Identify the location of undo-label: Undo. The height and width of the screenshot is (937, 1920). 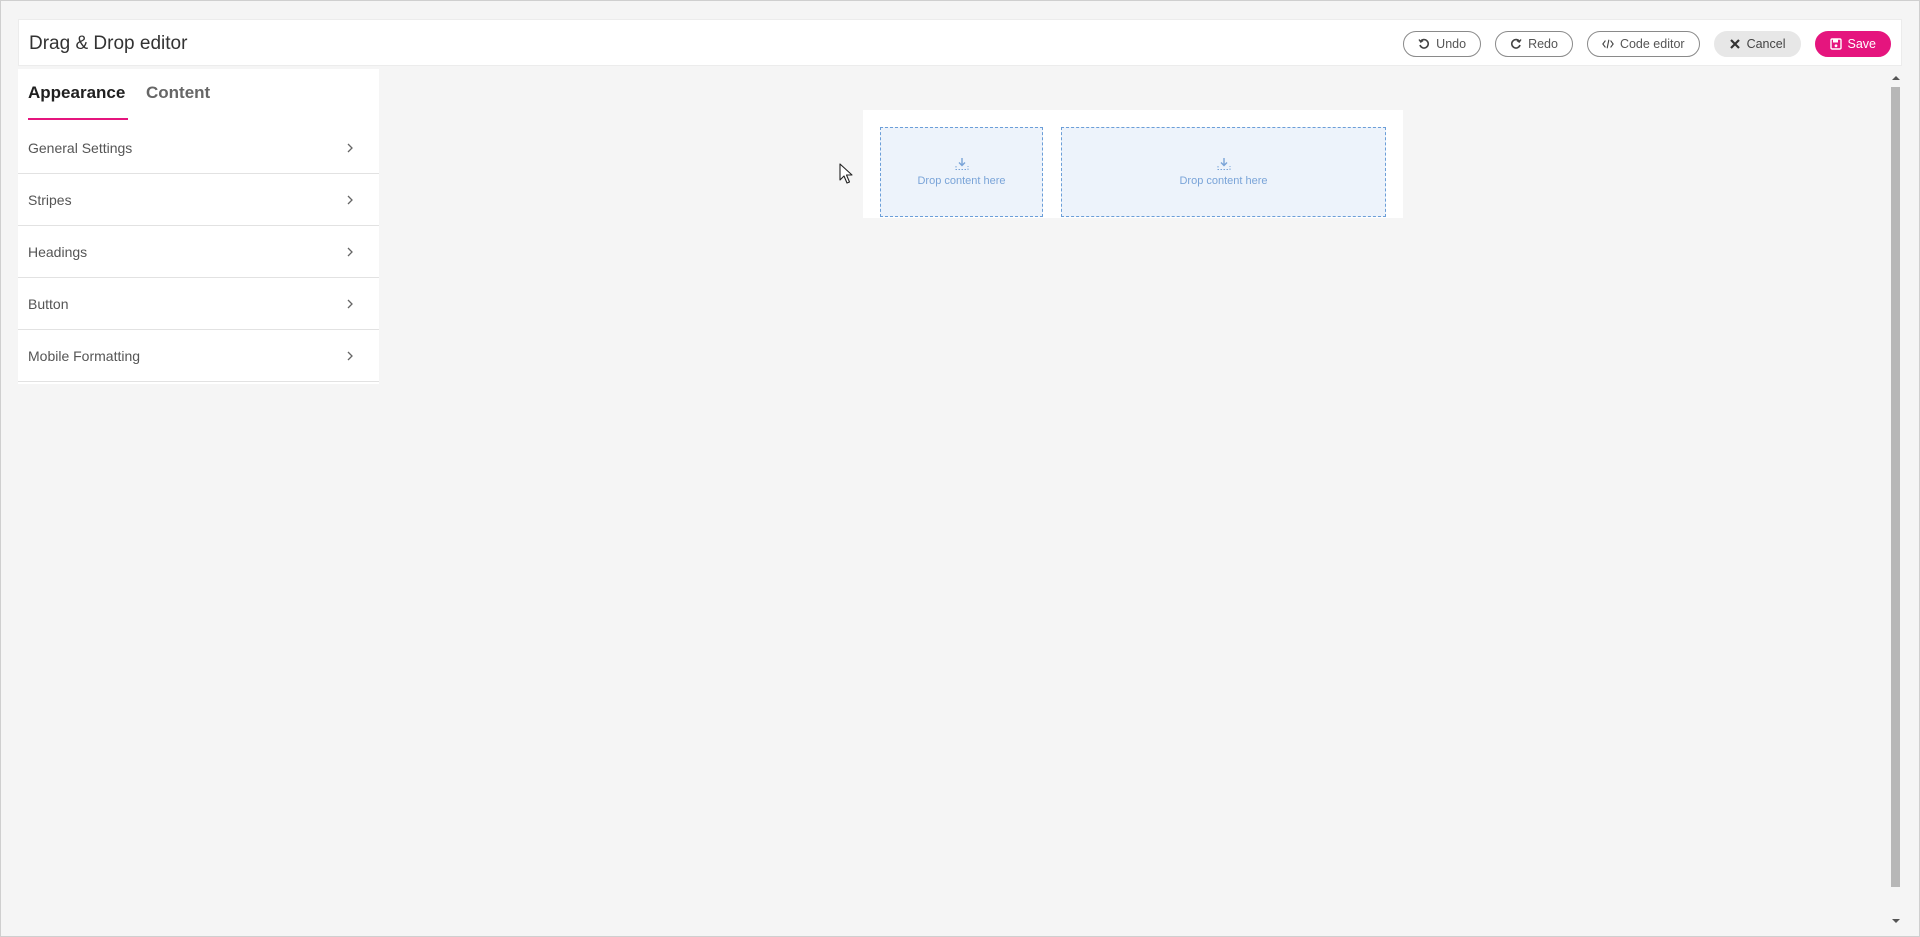
(1451, 44).